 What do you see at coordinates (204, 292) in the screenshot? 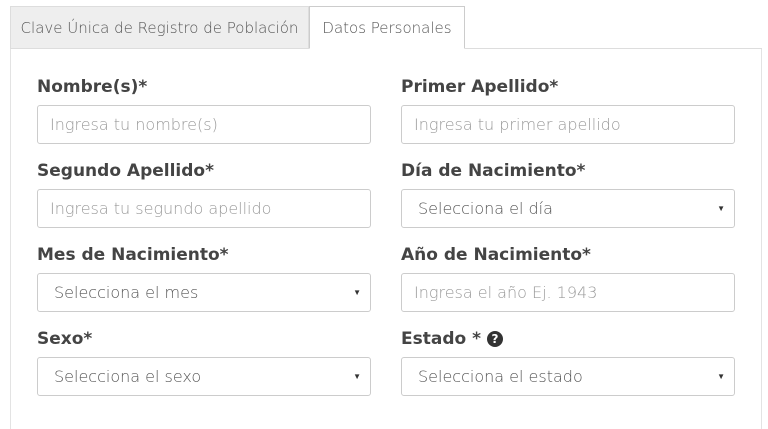
I see `mes-nacimiento-select: Selecciona el mes ▼` at bounding box center [204, 292].